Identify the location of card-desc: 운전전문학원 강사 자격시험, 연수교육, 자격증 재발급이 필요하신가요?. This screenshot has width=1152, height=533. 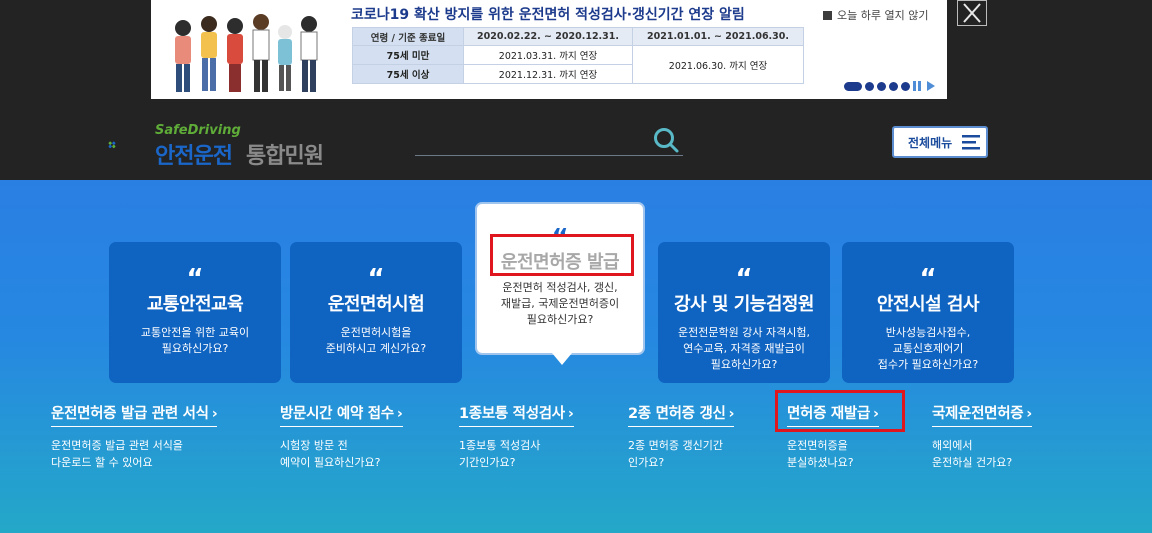
(744, 348).